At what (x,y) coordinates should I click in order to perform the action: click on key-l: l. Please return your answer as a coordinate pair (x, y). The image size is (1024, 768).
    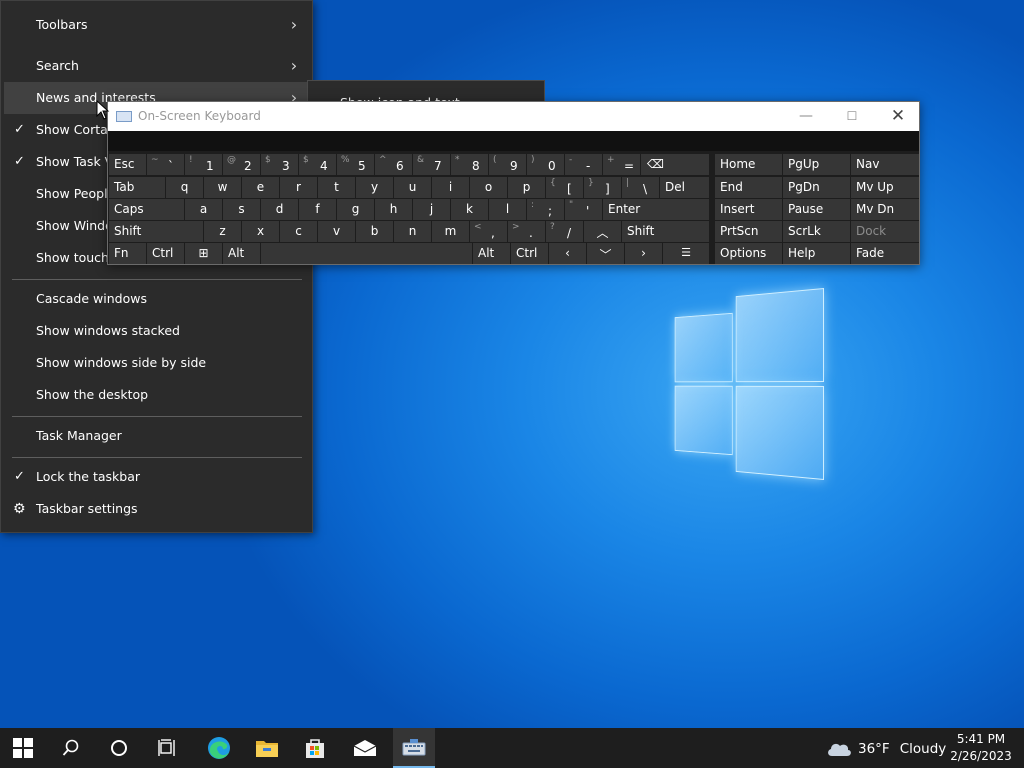
    Looking at the image, I should click on (507, 209).